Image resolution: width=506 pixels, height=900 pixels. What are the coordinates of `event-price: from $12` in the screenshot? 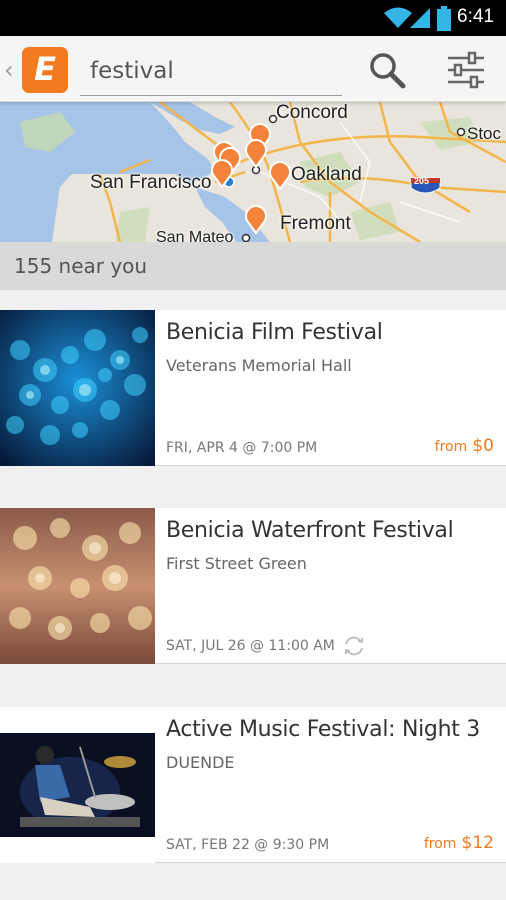 It's located at (459, 843).